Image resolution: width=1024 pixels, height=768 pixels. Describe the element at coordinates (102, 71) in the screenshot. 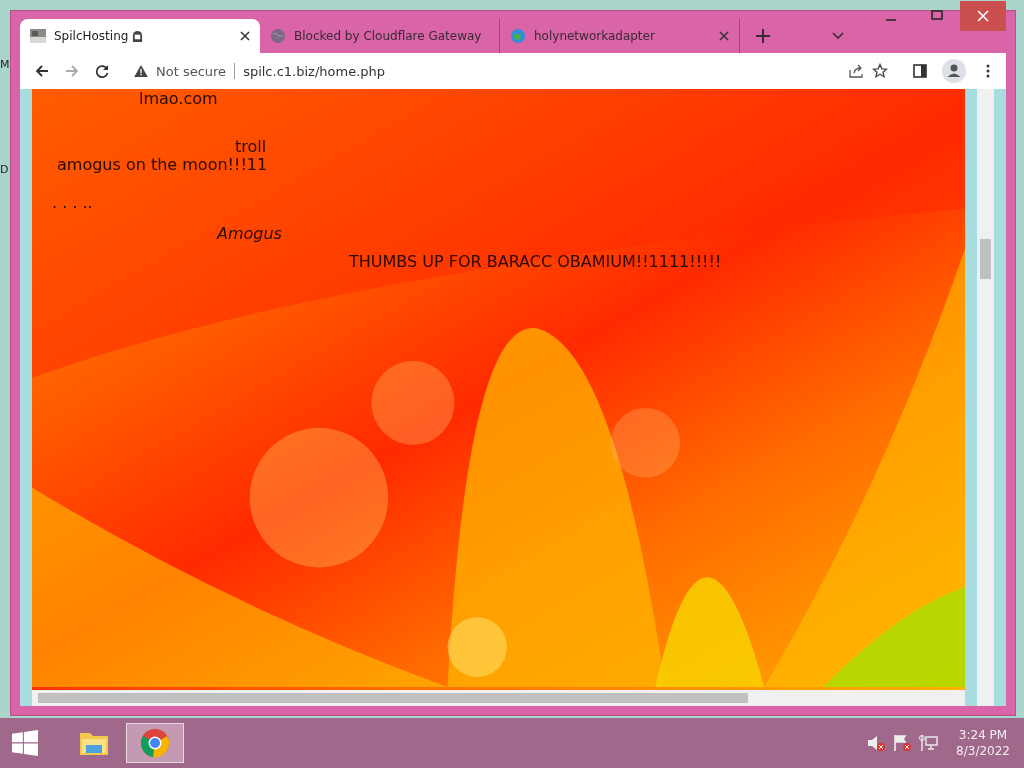

I see `reload-icon` at that location.